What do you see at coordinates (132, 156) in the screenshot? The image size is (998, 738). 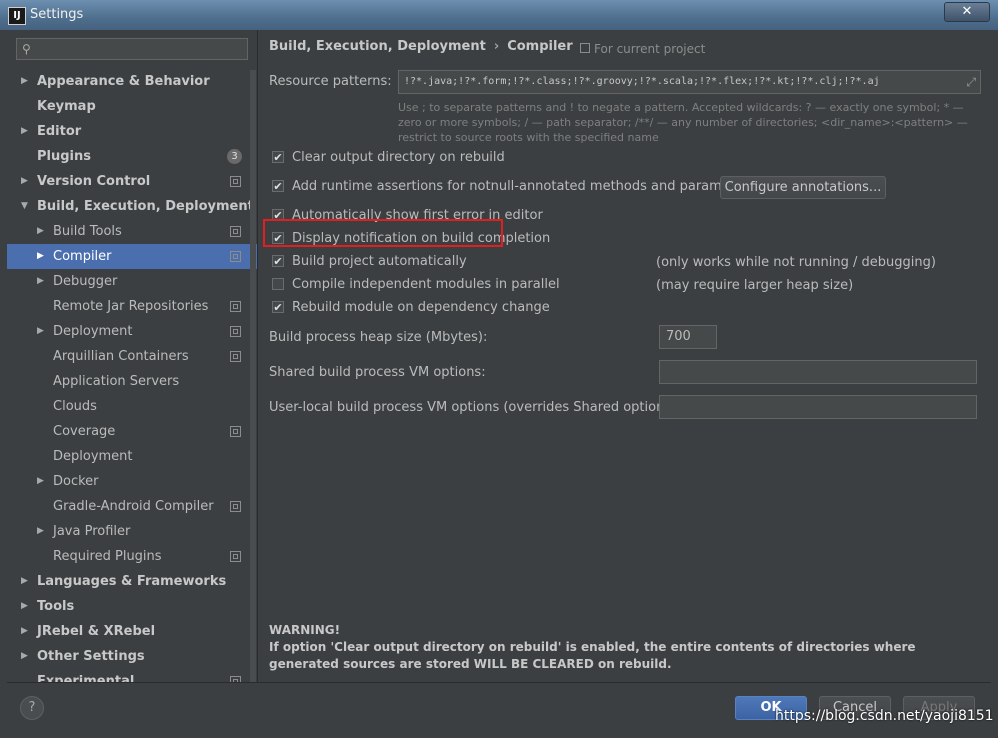 I see `sidebar-item: Plugins 3` at bounding box center [132, 156].